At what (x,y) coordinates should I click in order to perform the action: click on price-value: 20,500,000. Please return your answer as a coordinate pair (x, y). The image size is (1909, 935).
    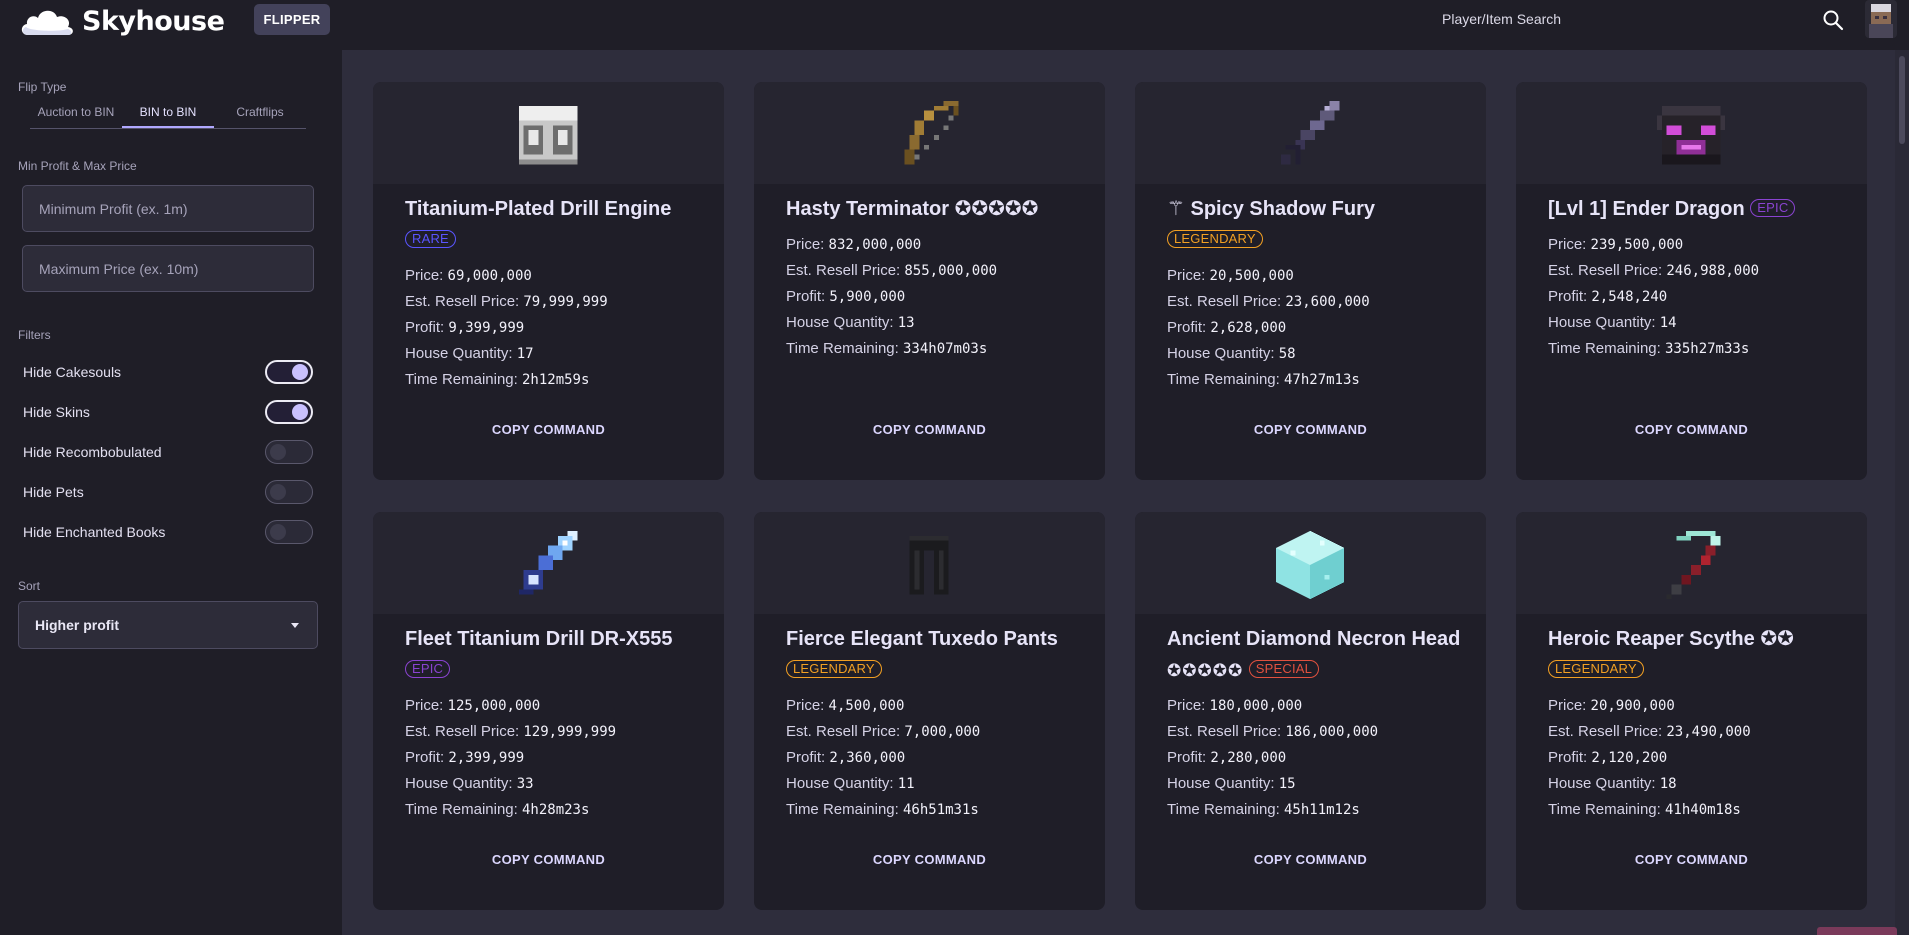
    Looking at the image, I should click on (1251, 276).